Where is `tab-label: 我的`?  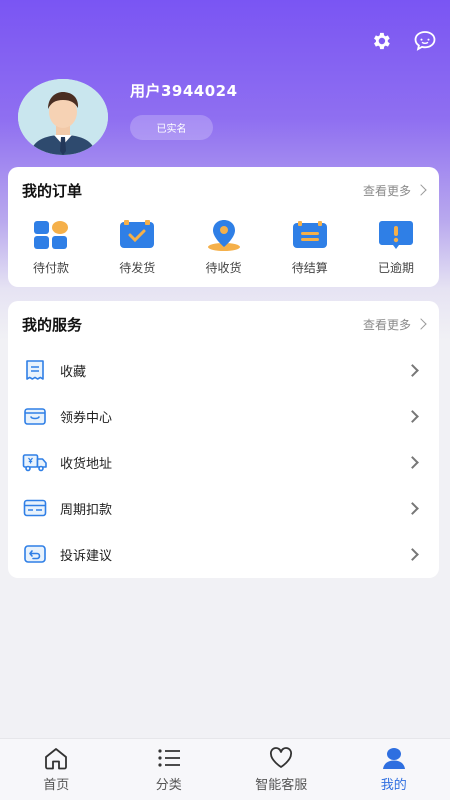
tab-label: 我的 is located at coordinates (393, 785).